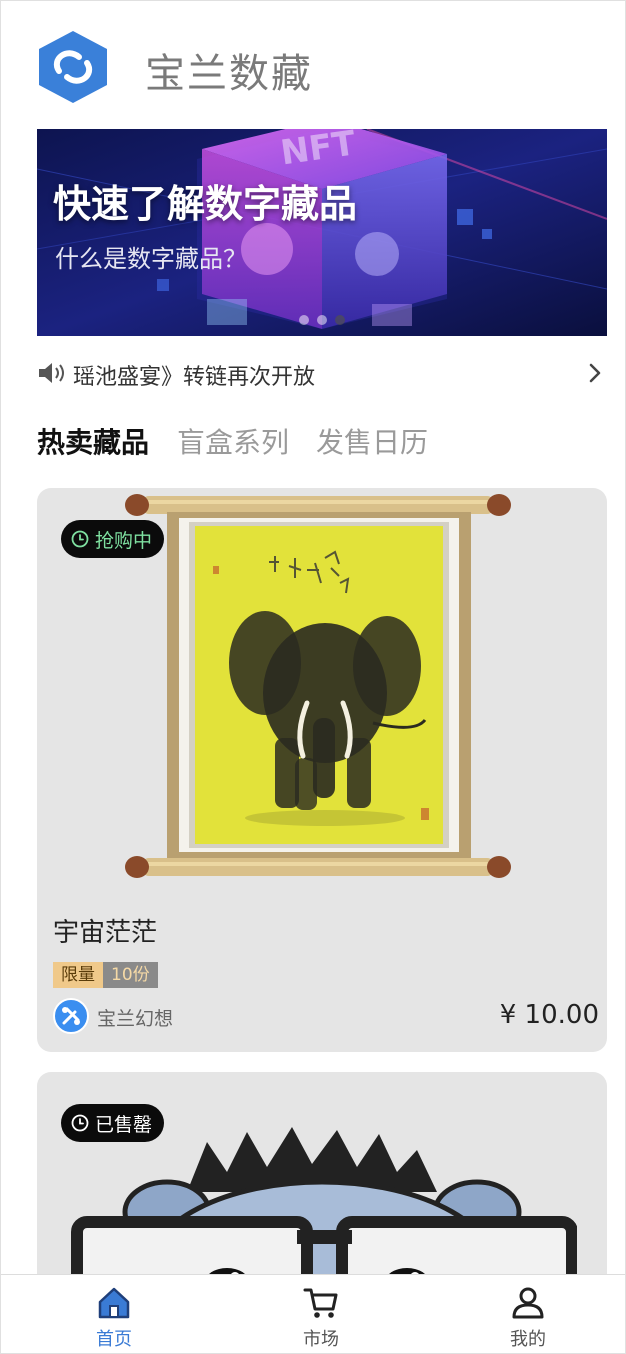  What do you see at coordinates (151, 259) in the screenshot?
I see `banner-subtitle: 什么是数字藏品？` at bounding box center [151, 259].